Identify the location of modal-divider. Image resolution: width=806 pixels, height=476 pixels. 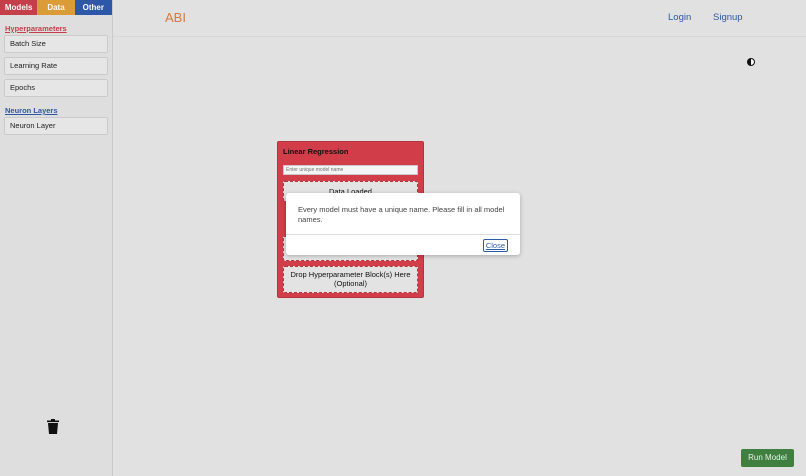
(403, 234).